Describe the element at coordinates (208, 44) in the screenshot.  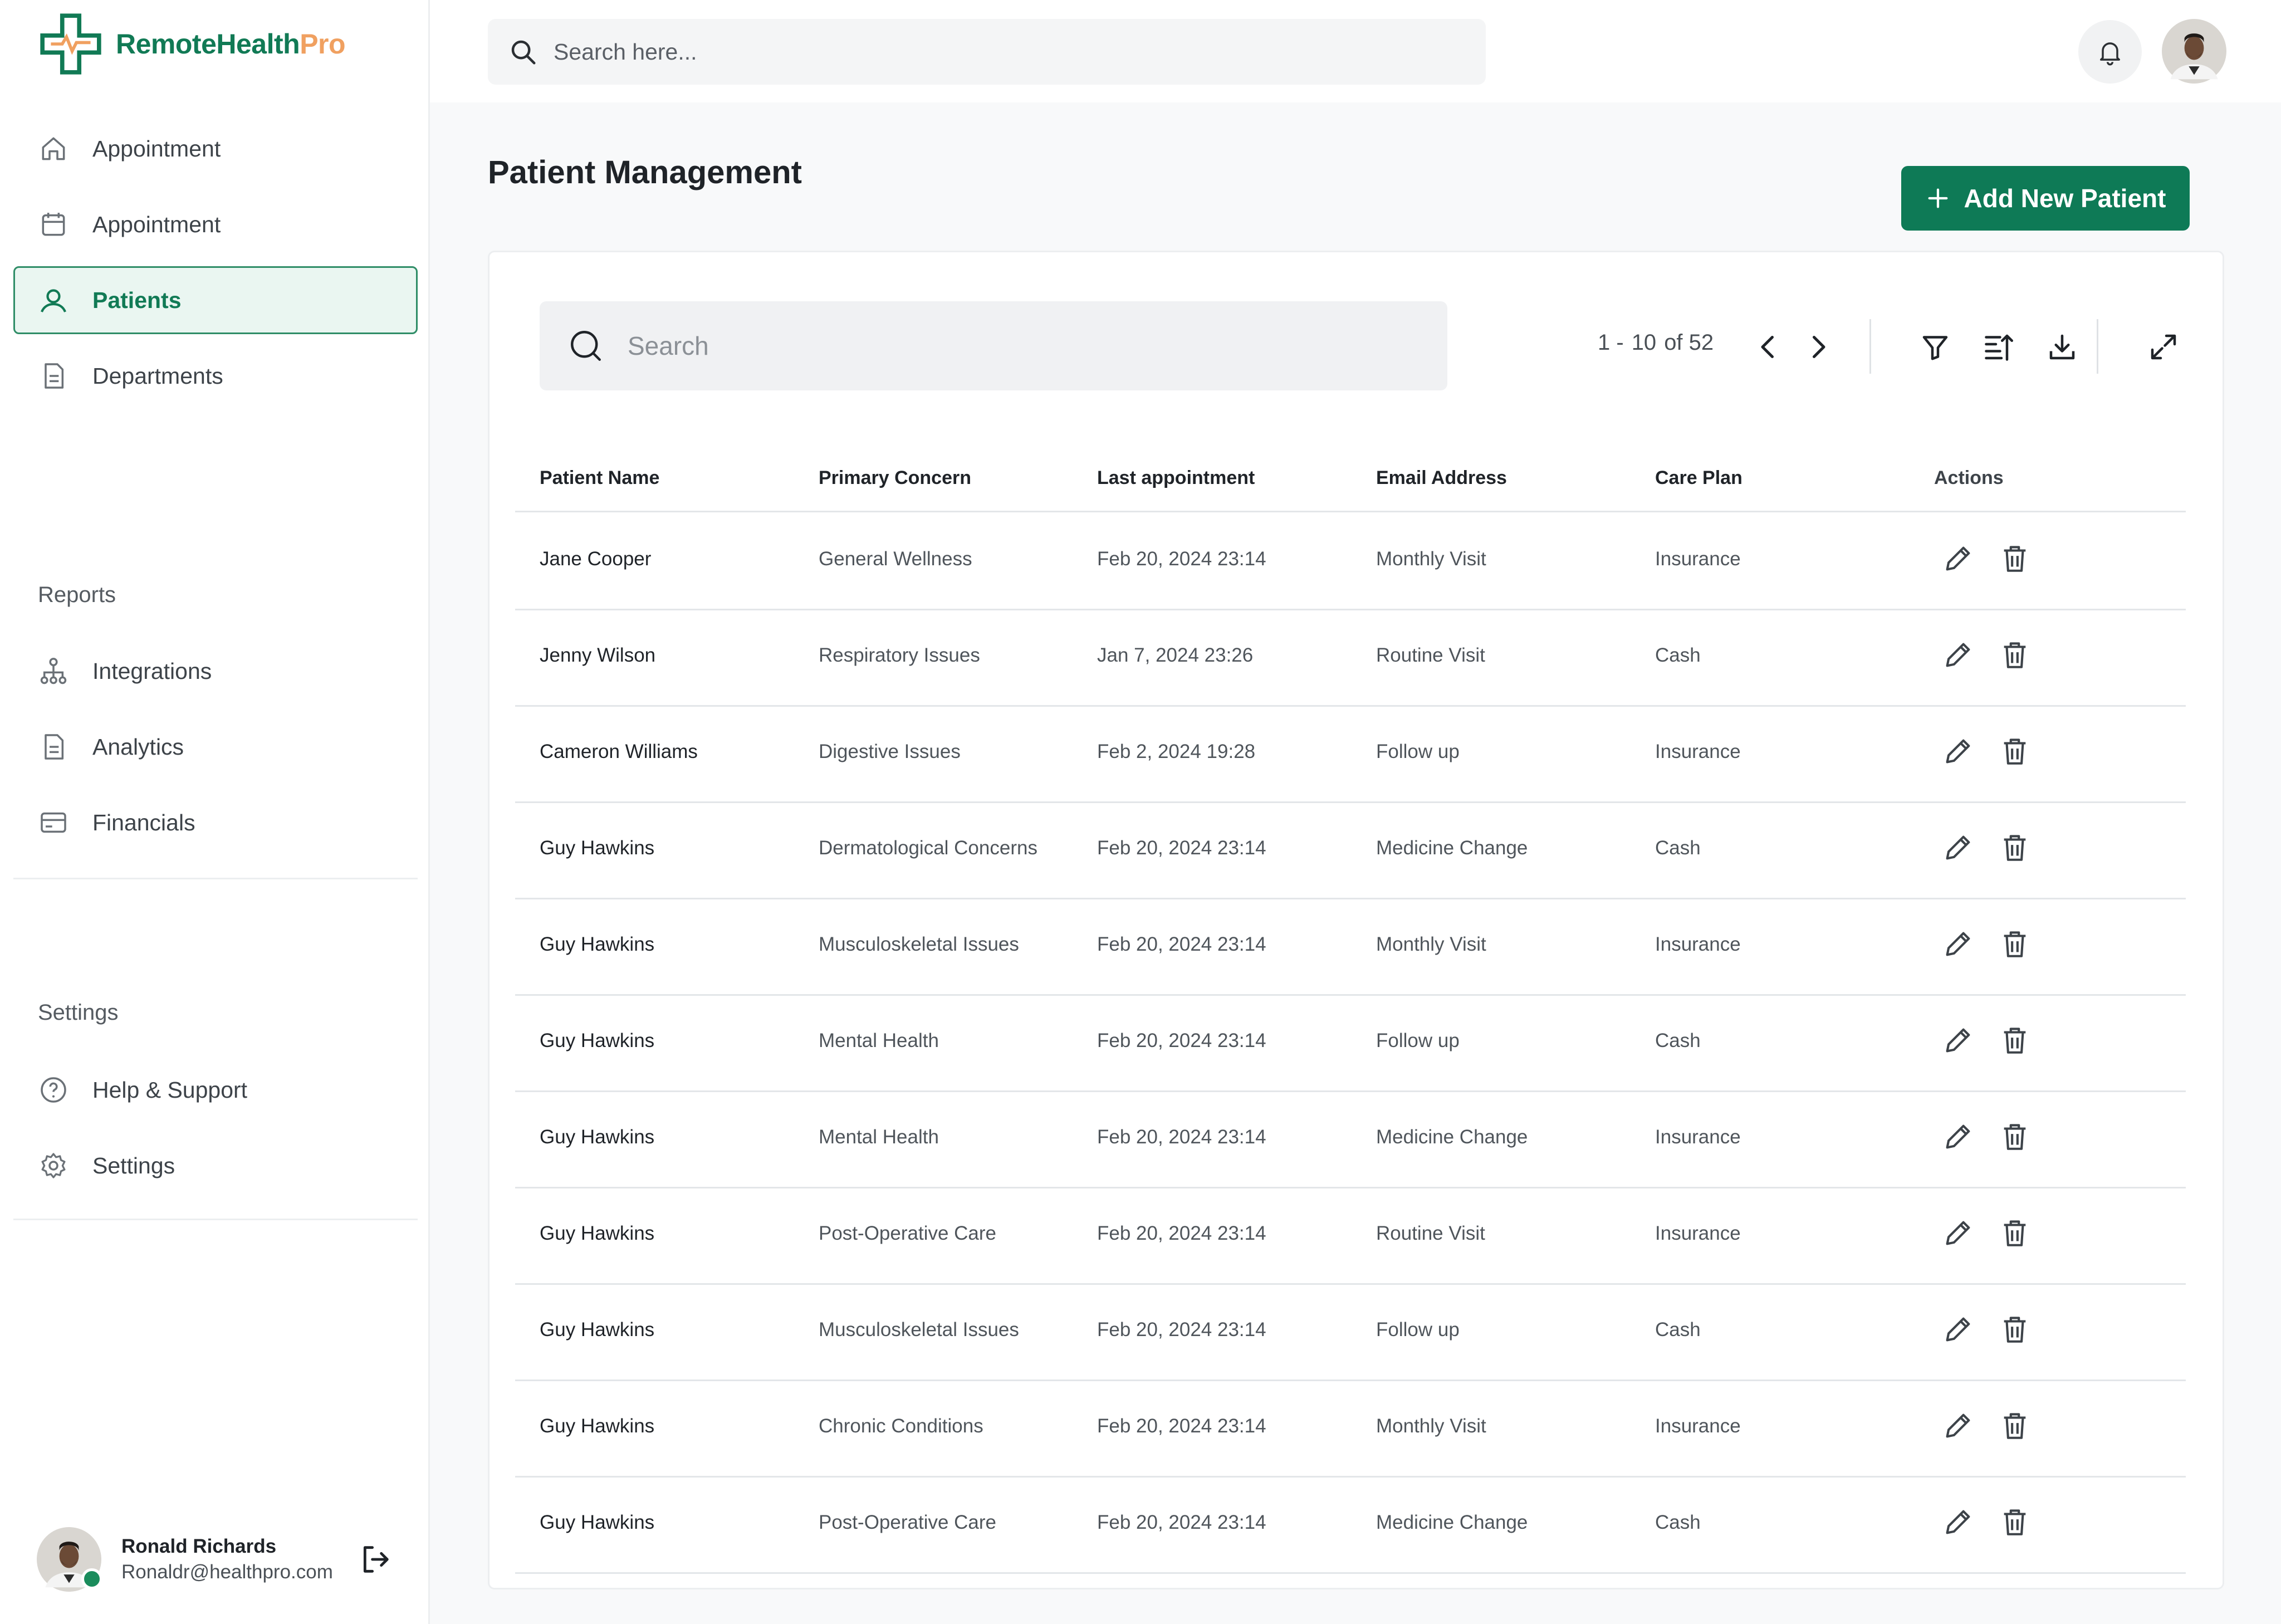
I see `brand-name-part1: RemoteHealth` at that location.